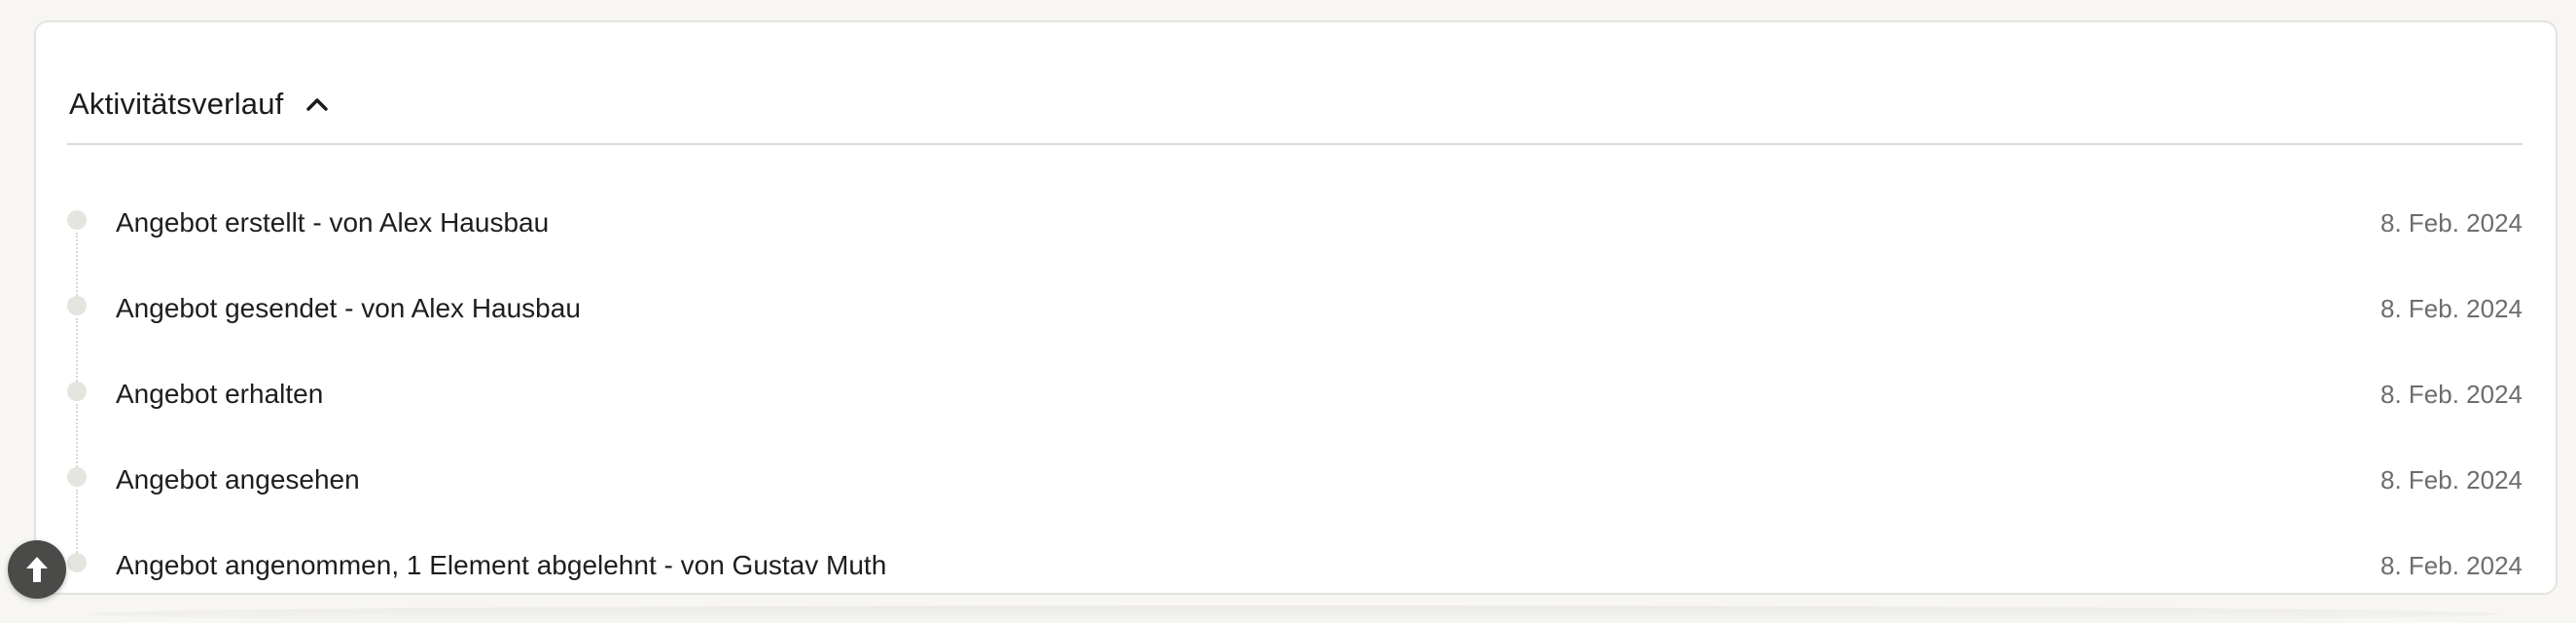 This screenshot has width=2576, height=623. I want to click on header-divider, so click(1294, 144).